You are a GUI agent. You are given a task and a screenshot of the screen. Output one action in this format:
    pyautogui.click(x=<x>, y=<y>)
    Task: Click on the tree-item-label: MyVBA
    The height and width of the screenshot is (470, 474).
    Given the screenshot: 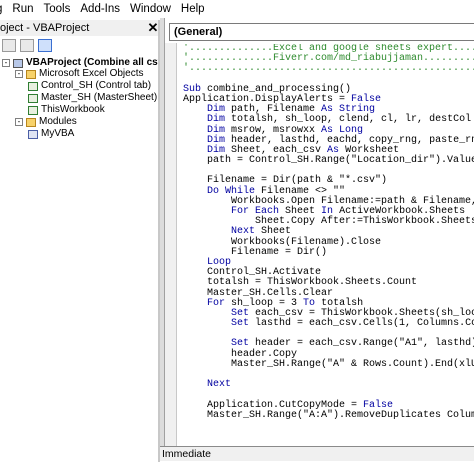 What is the action you would take?
    pyautogui.click(x=58, y=133)
    